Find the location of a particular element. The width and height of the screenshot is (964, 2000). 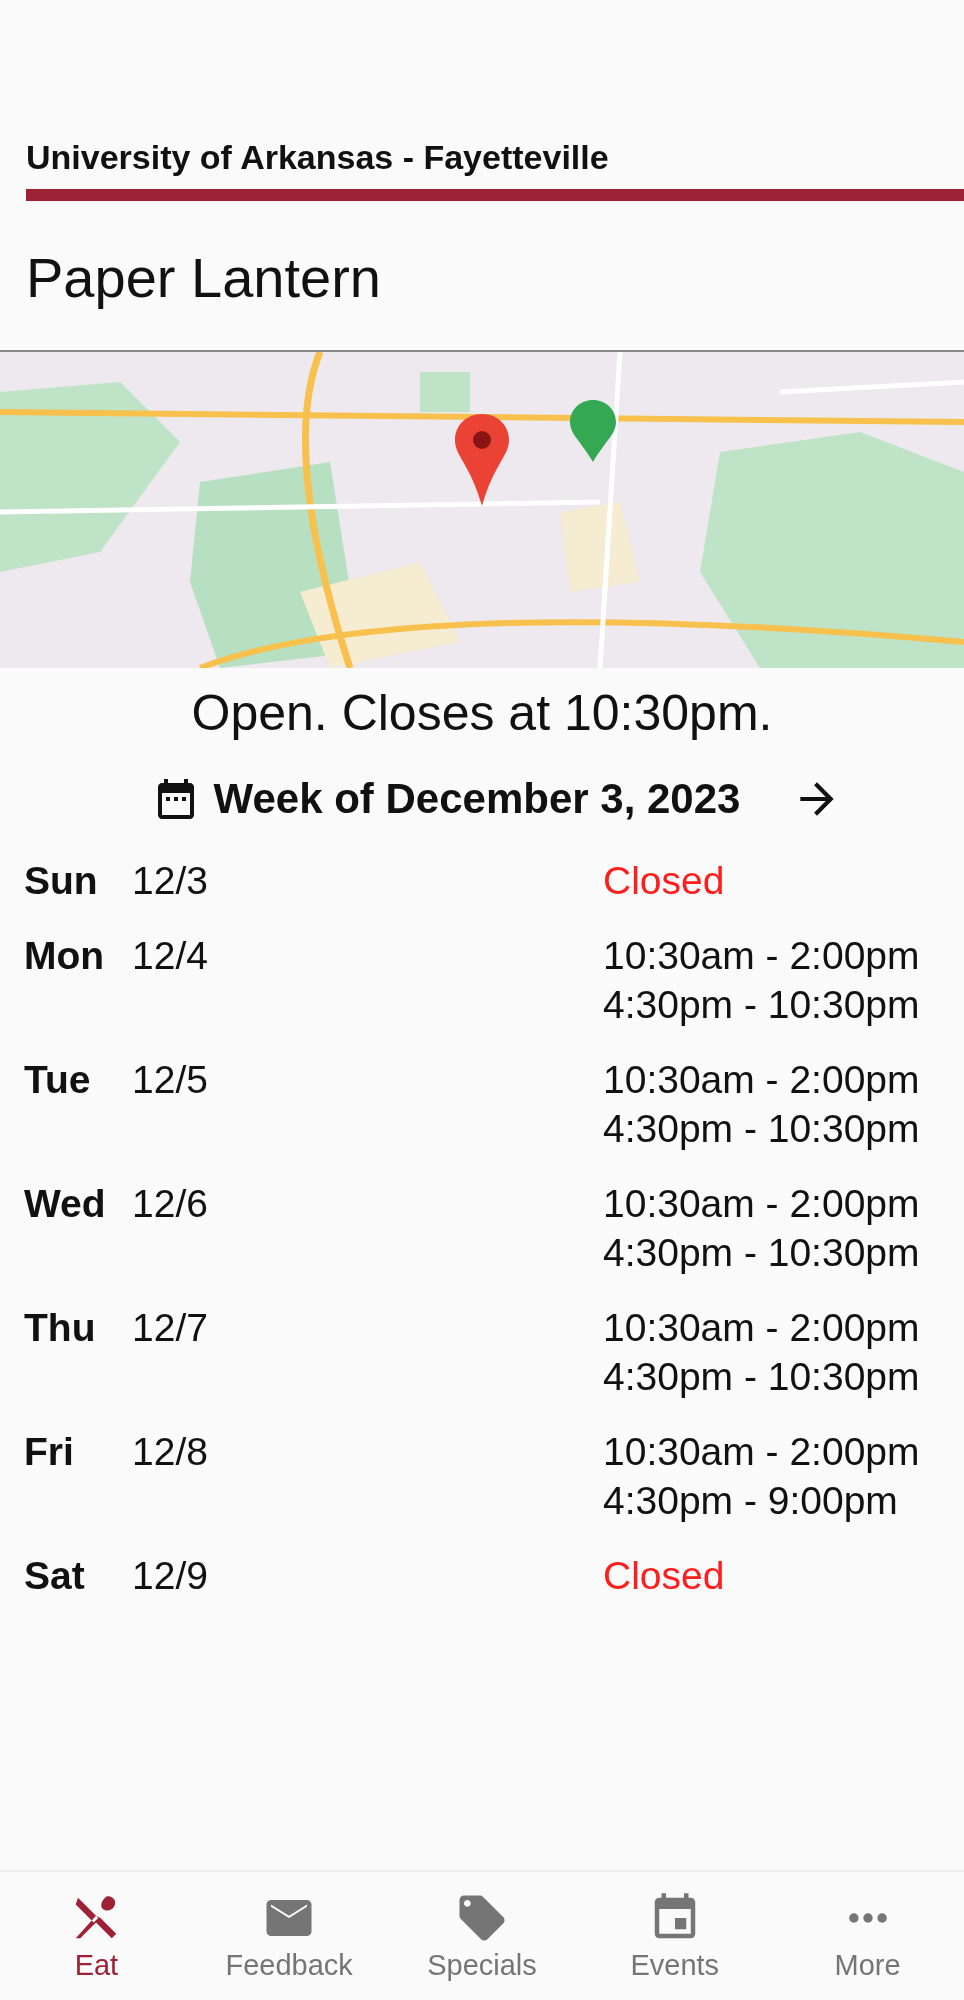

day-name: Thu is located at coordinates (60, 1328).